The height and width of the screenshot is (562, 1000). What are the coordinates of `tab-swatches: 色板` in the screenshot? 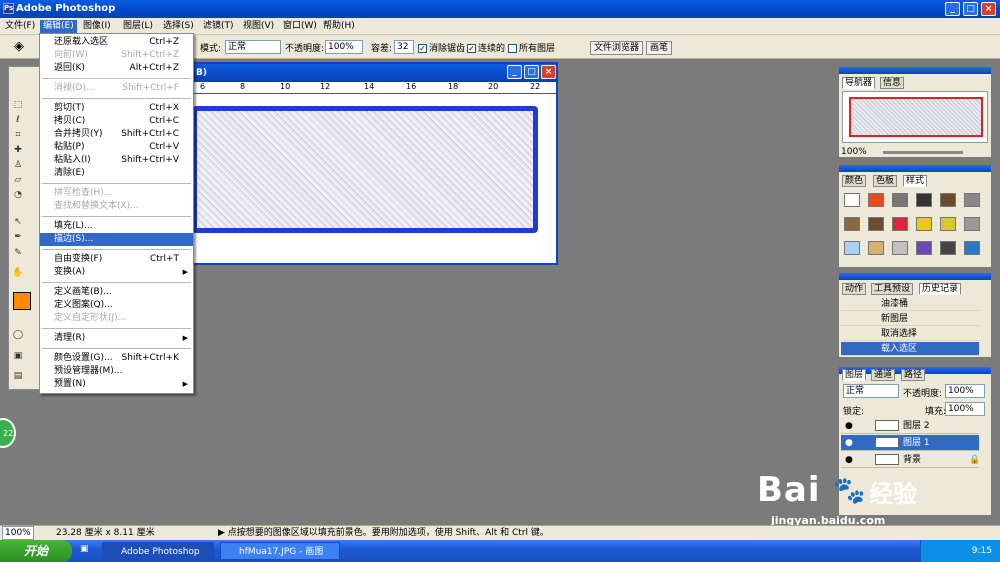 It's located at (885, 181).